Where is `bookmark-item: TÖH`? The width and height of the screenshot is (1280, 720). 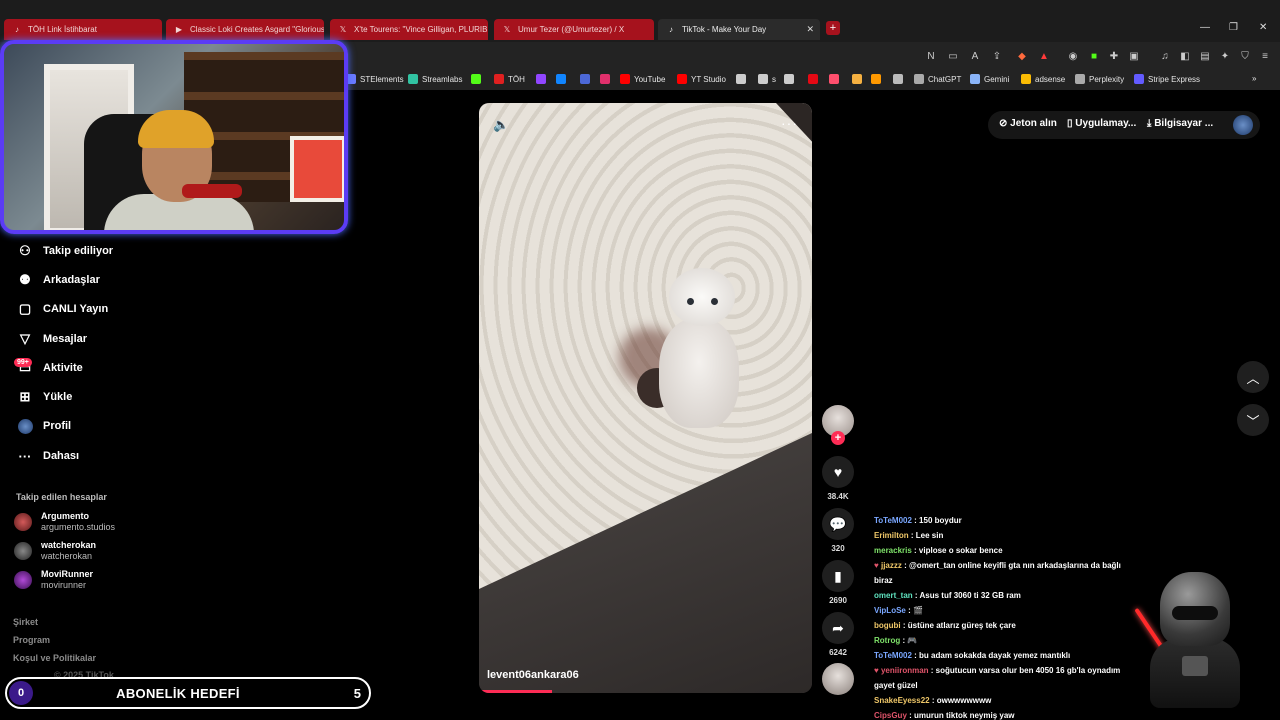
bookmark-item: TÖH is located at coordinates (509, 79).